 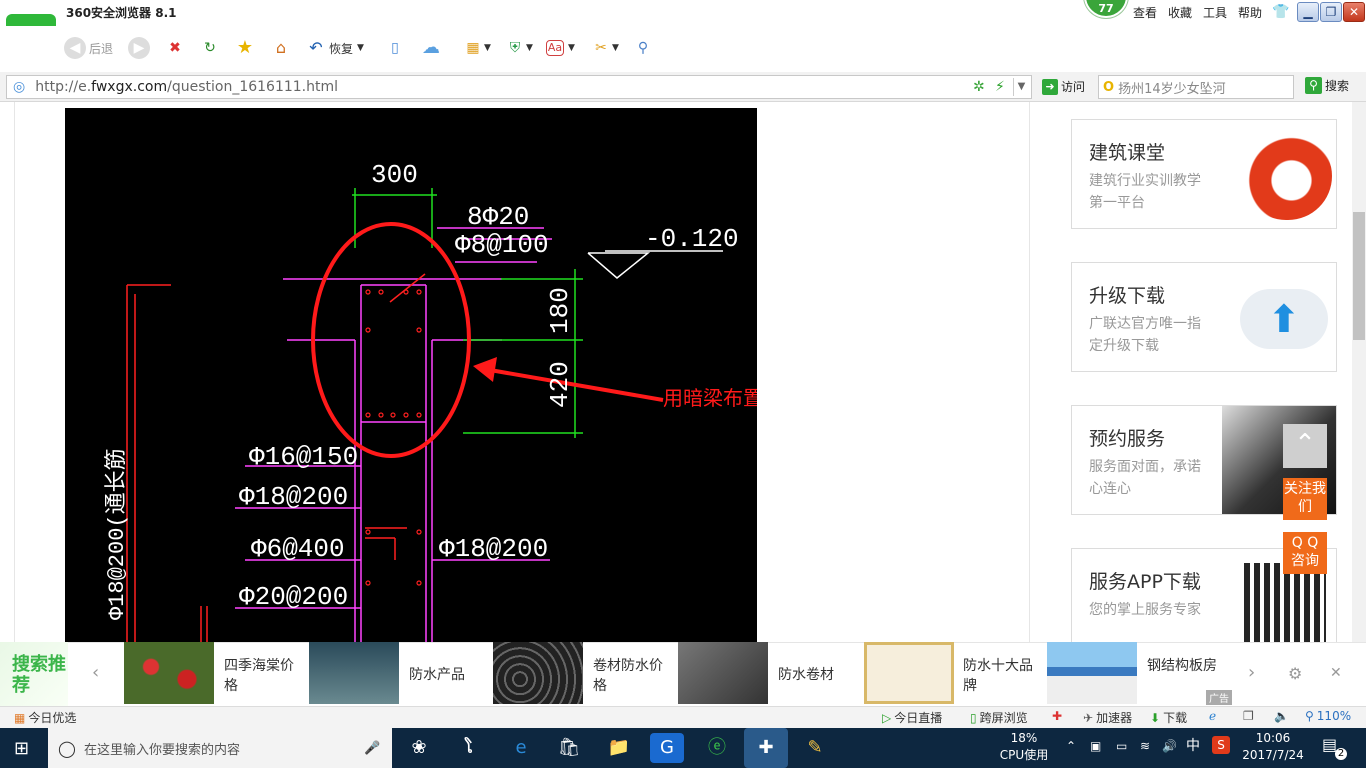 I want to click on menu-view: 查看, so click(x=1145, y=12).